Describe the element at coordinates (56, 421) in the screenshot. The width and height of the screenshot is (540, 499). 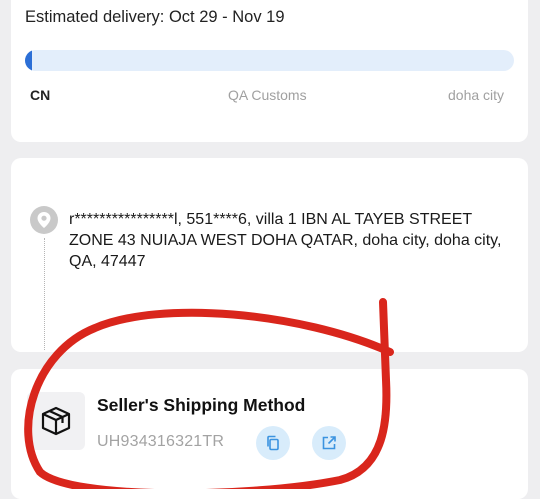
I see `package-box-icon` at that location.